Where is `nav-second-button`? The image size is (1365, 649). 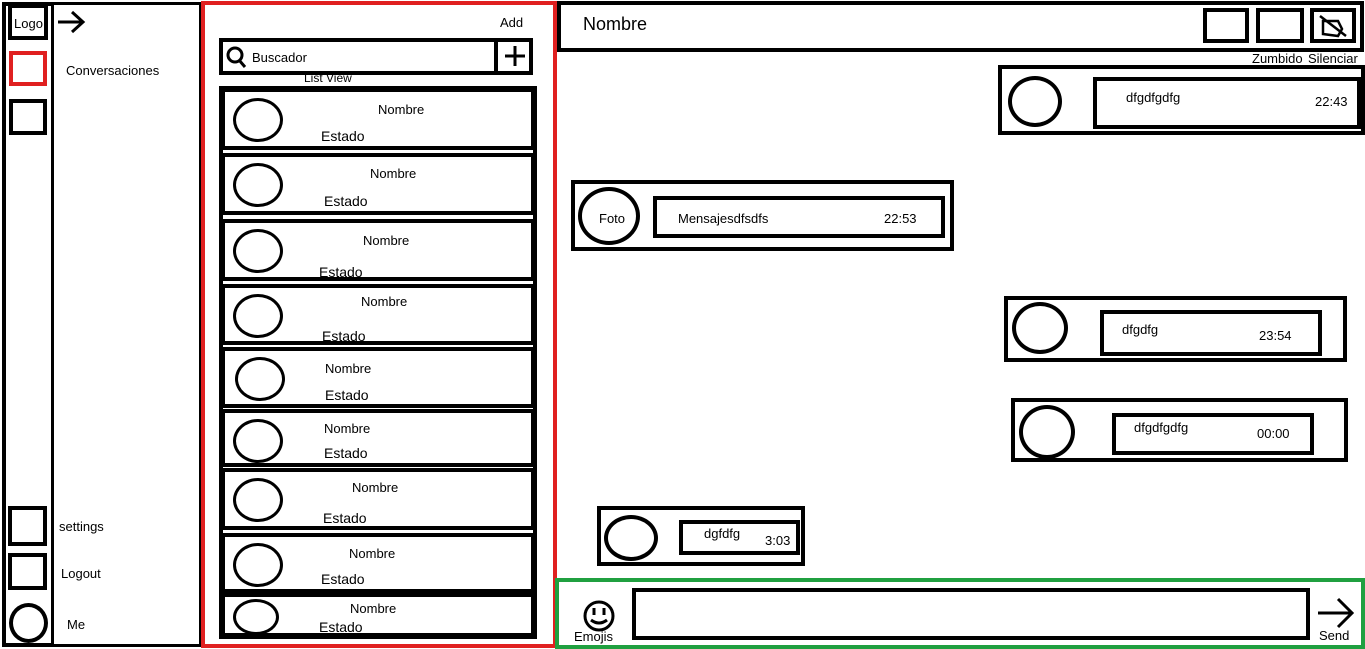
nav-second-button is located at coordinates (28, 117).